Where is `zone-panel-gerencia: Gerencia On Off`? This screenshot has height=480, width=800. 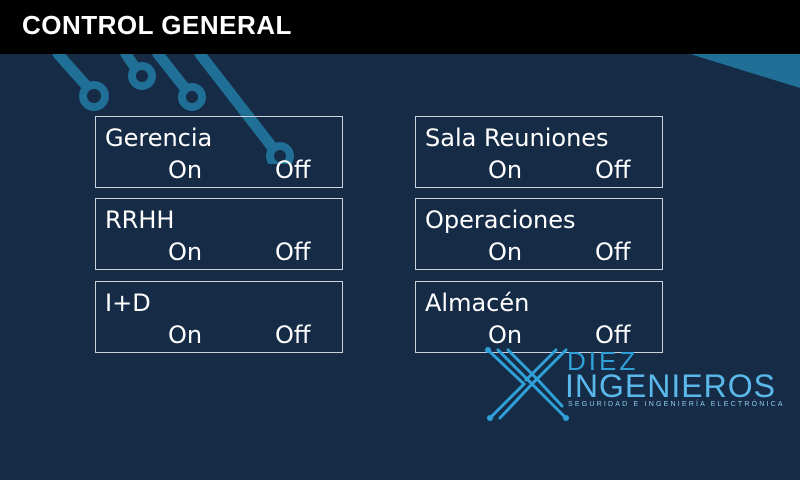 zone-panel-gerencia: Gerencia On Off is located at coordinates (219, 152).